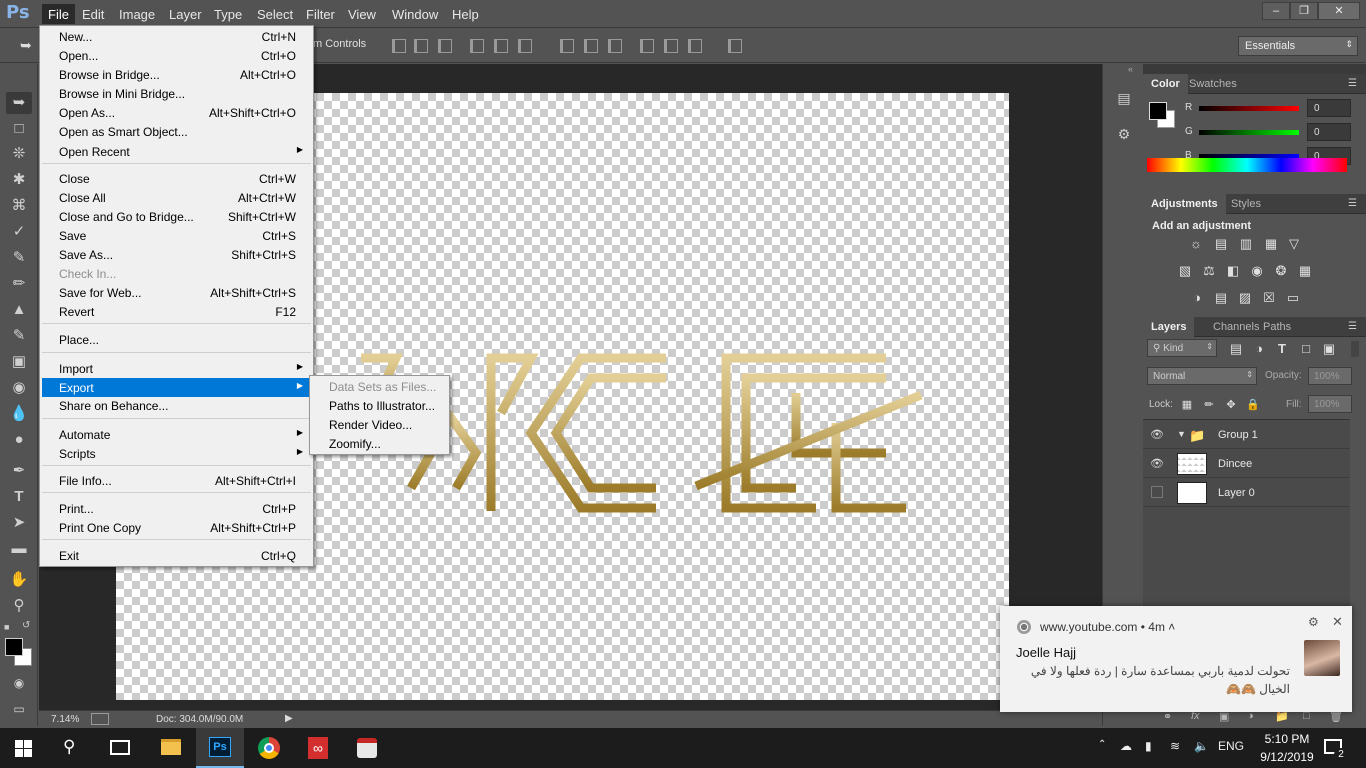  What do you see at coordinates (1245, 298) in the screenshot?
I see `threshold-icon: ▨` at bounding box center [1245, 298].